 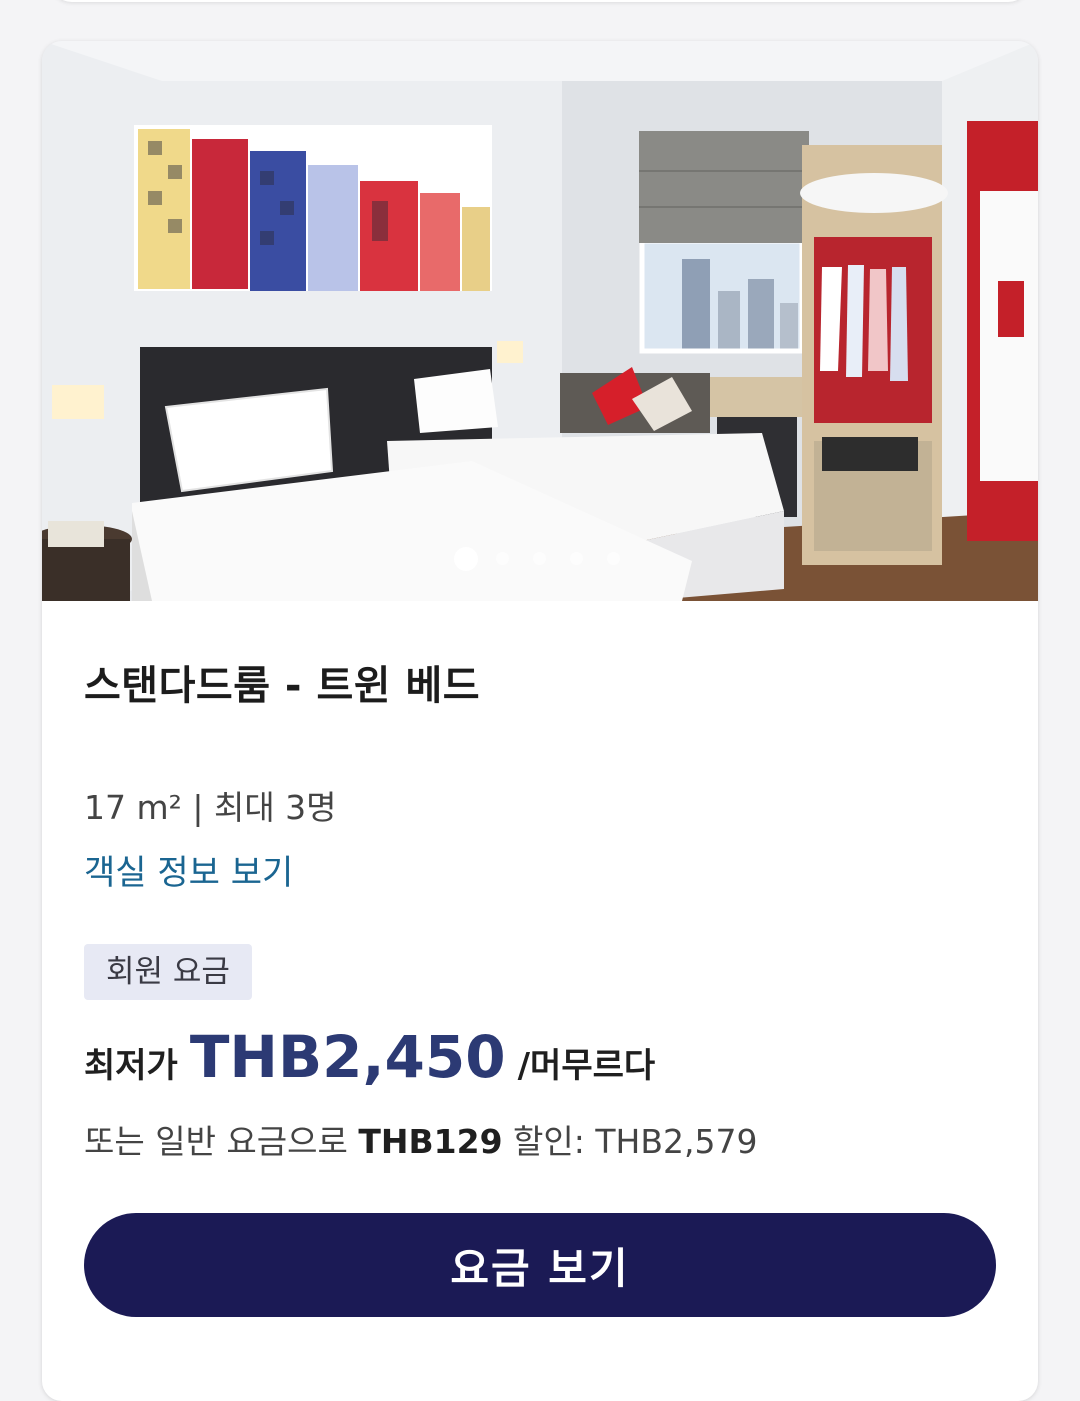 I want to click on room-info-link: 객실 정보 보기, so click(x=188, y=869).